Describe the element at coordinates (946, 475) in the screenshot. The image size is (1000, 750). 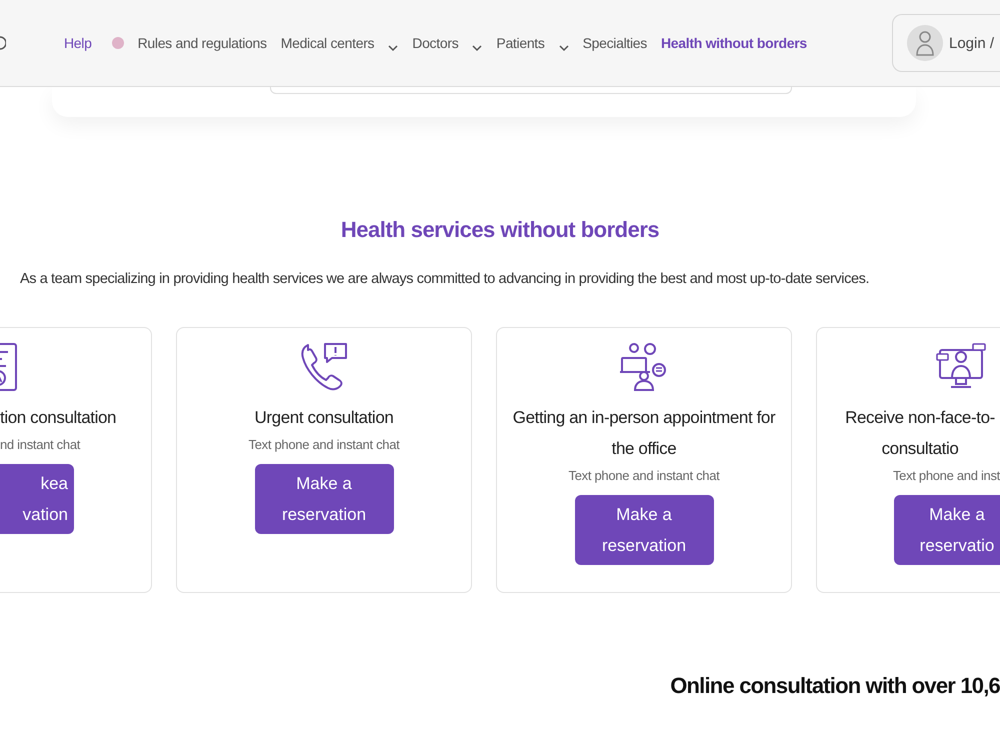
I see `card-subtitle: Text phone and inst` at that location.